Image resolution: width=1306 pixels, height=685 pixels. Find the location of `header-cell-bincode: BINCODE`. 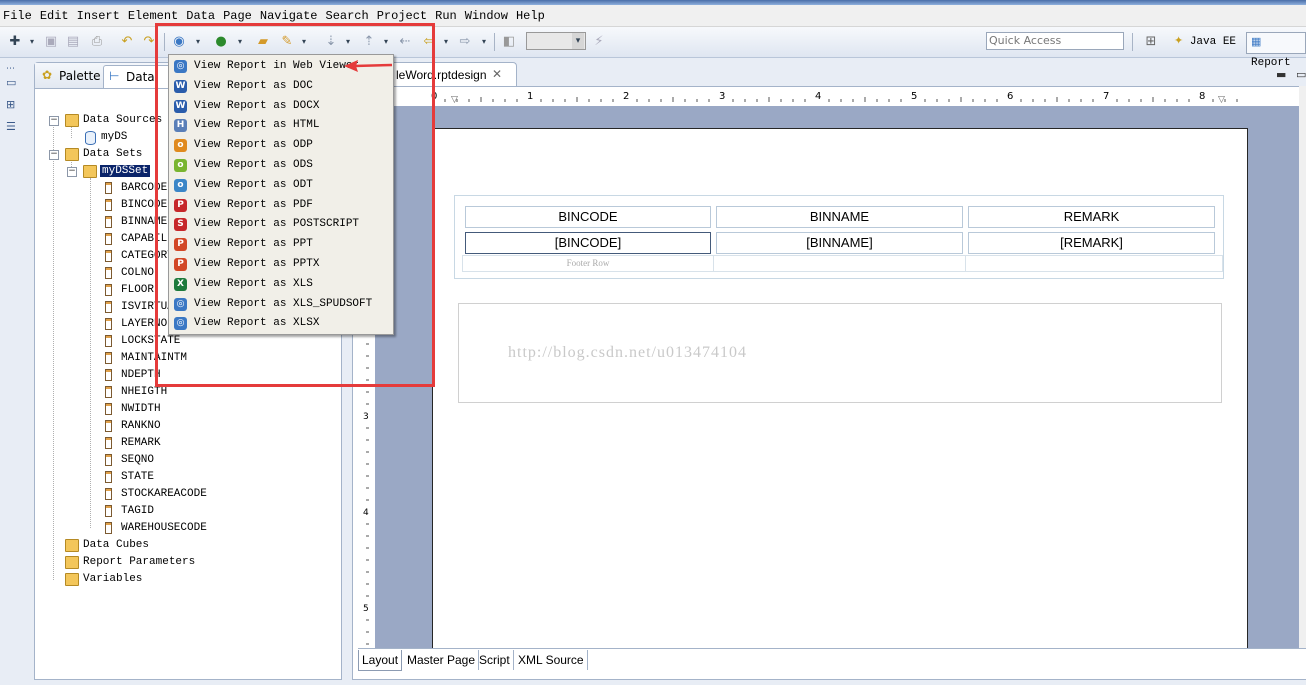

header-cell-bincode: BINCODE is located at coordinates (588, 217).